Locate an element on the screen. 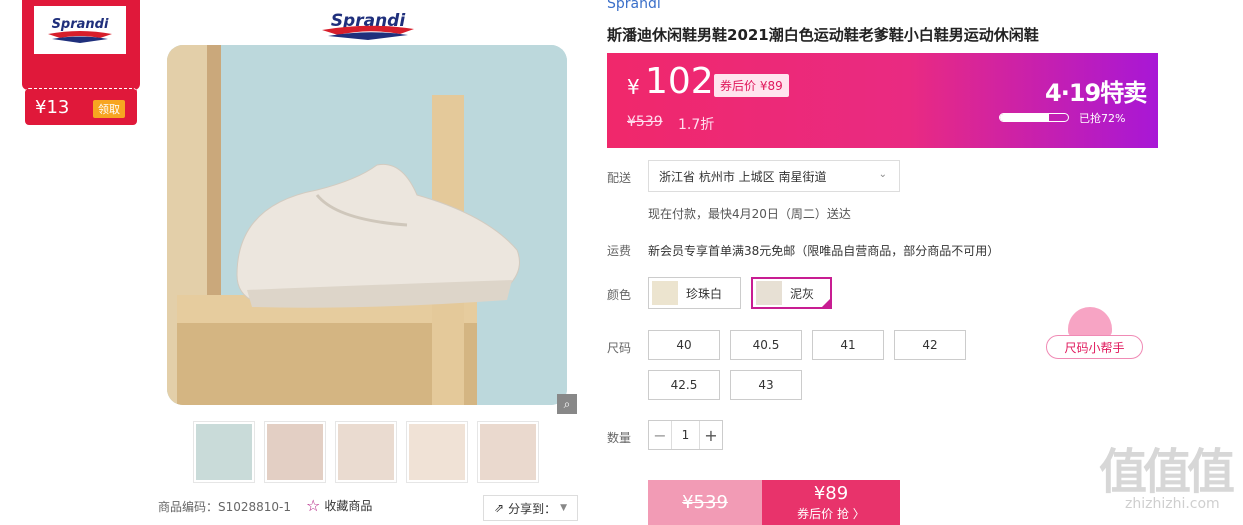  star-icon: ☆ is located at coordinates (313, 505).